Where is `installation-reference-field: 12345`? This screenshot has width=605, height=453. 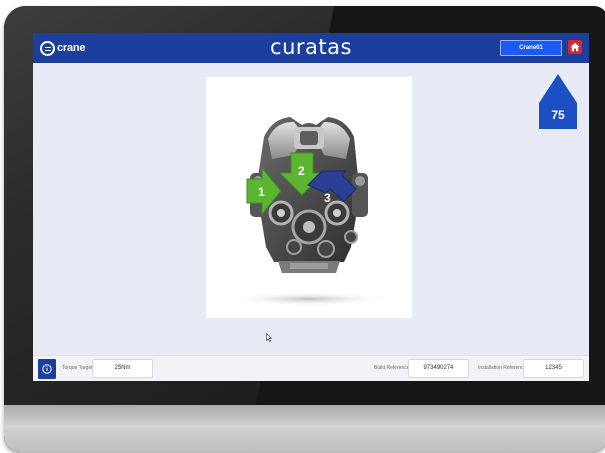
installation-reference-field: 12345 is located at coordinates (553, 368).